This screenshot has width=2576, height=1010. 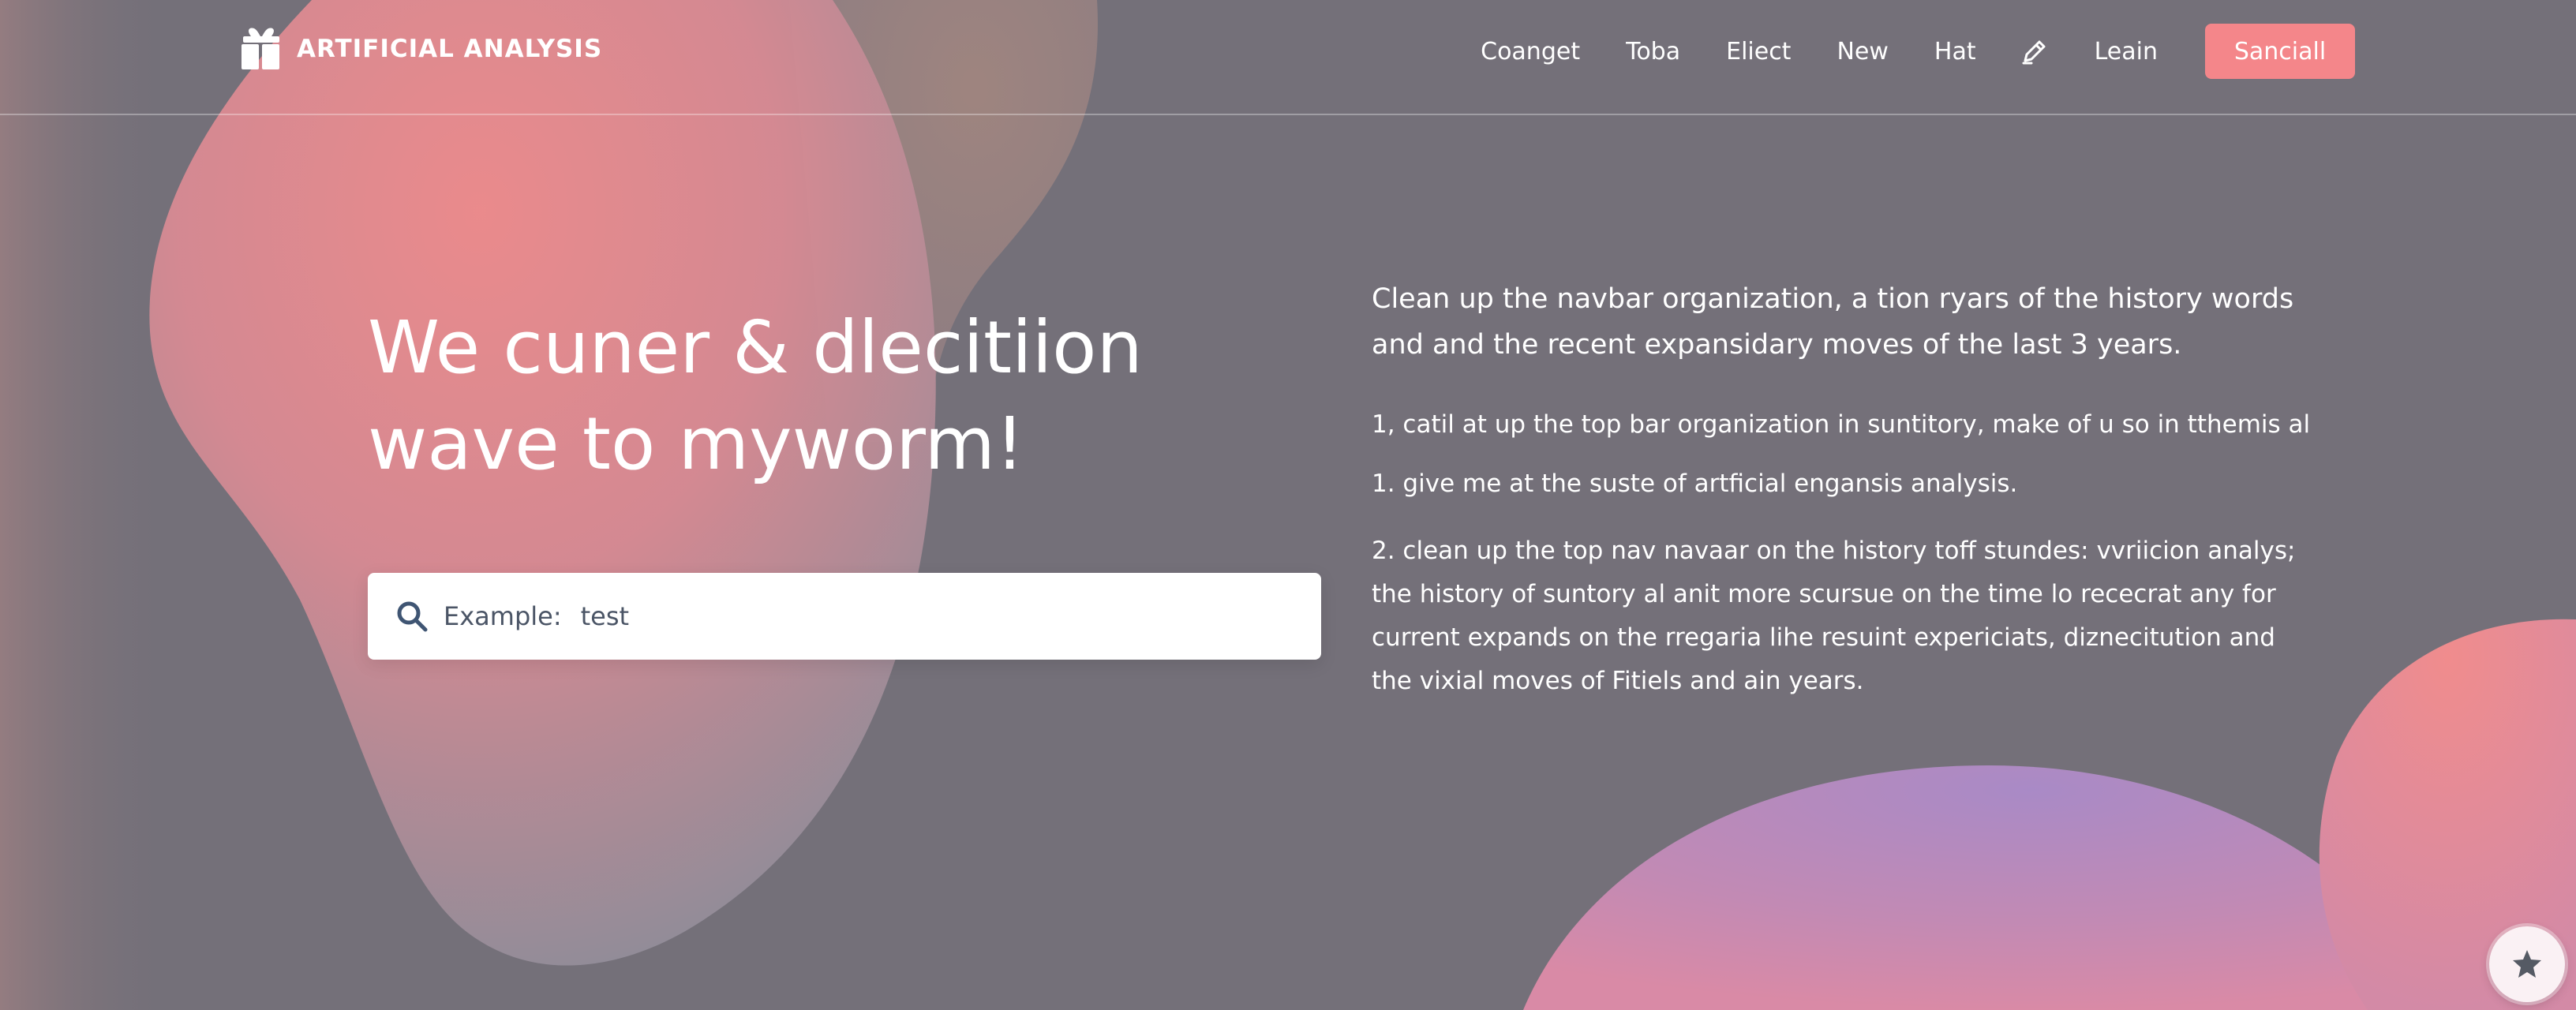 I want to click on star-icon, so click(x=2527, y=964).